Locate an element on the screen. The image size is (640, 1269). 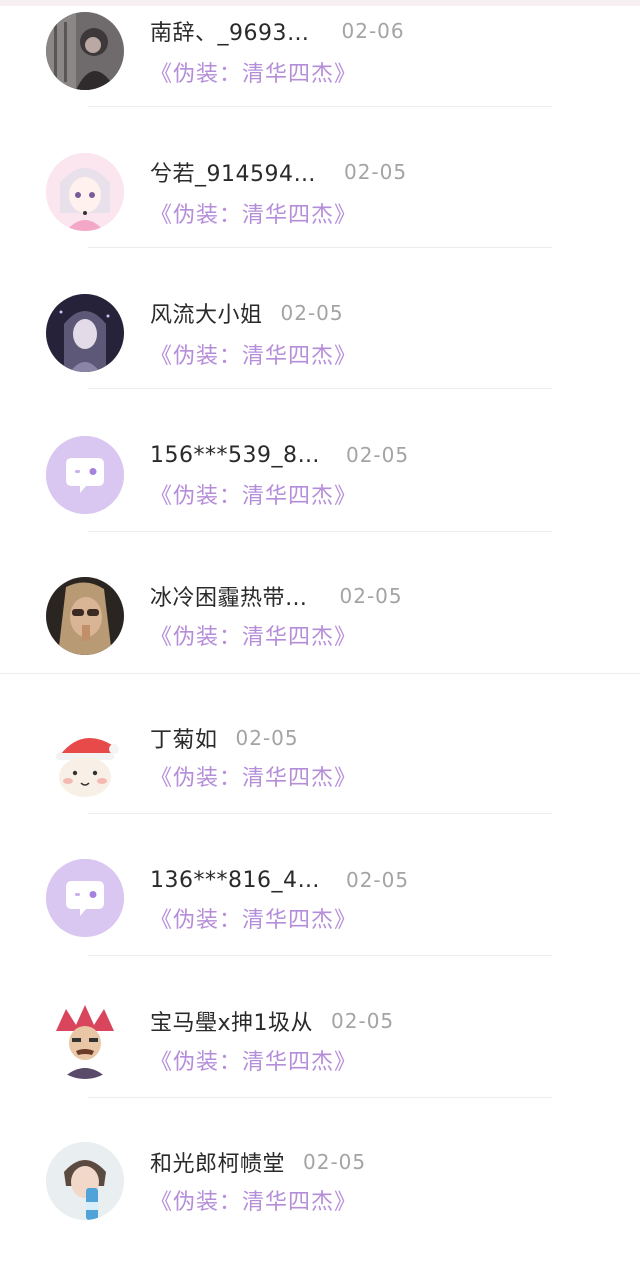
user-name: 宝马璺x抻1圾从 is located at coordinates (231, 1021).